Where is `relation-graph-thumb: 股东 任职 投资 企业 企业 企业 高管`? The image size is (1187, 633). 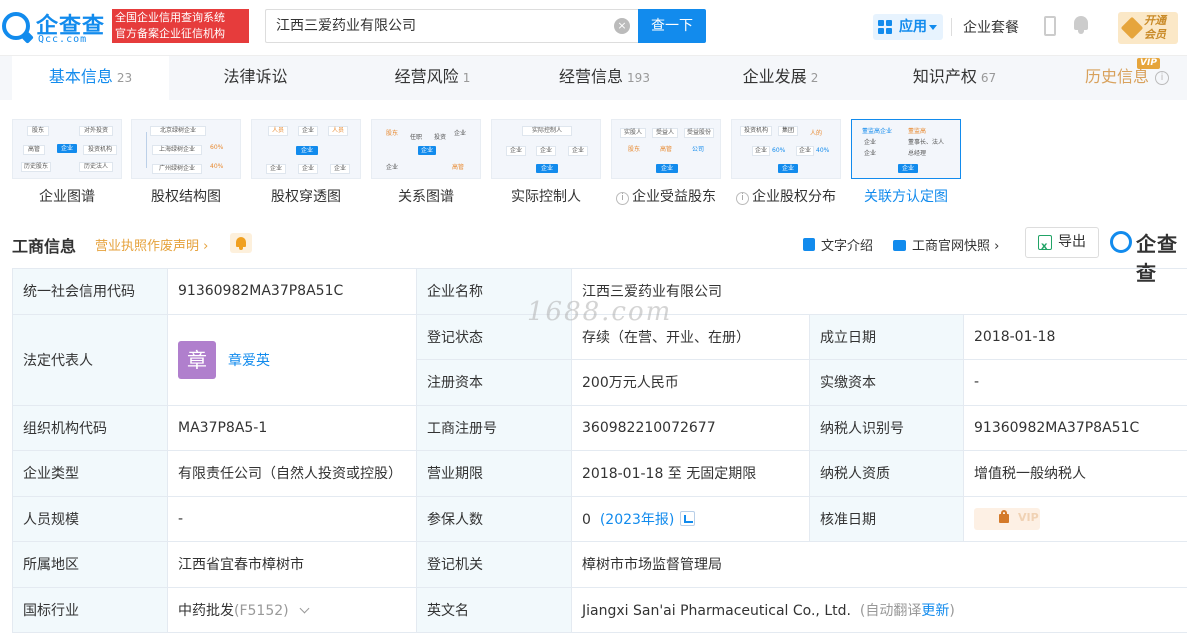
relation-graph-thumb: 股东 任职 投资 企业 企业 企业 高管 is located at coordinates (426, 149).